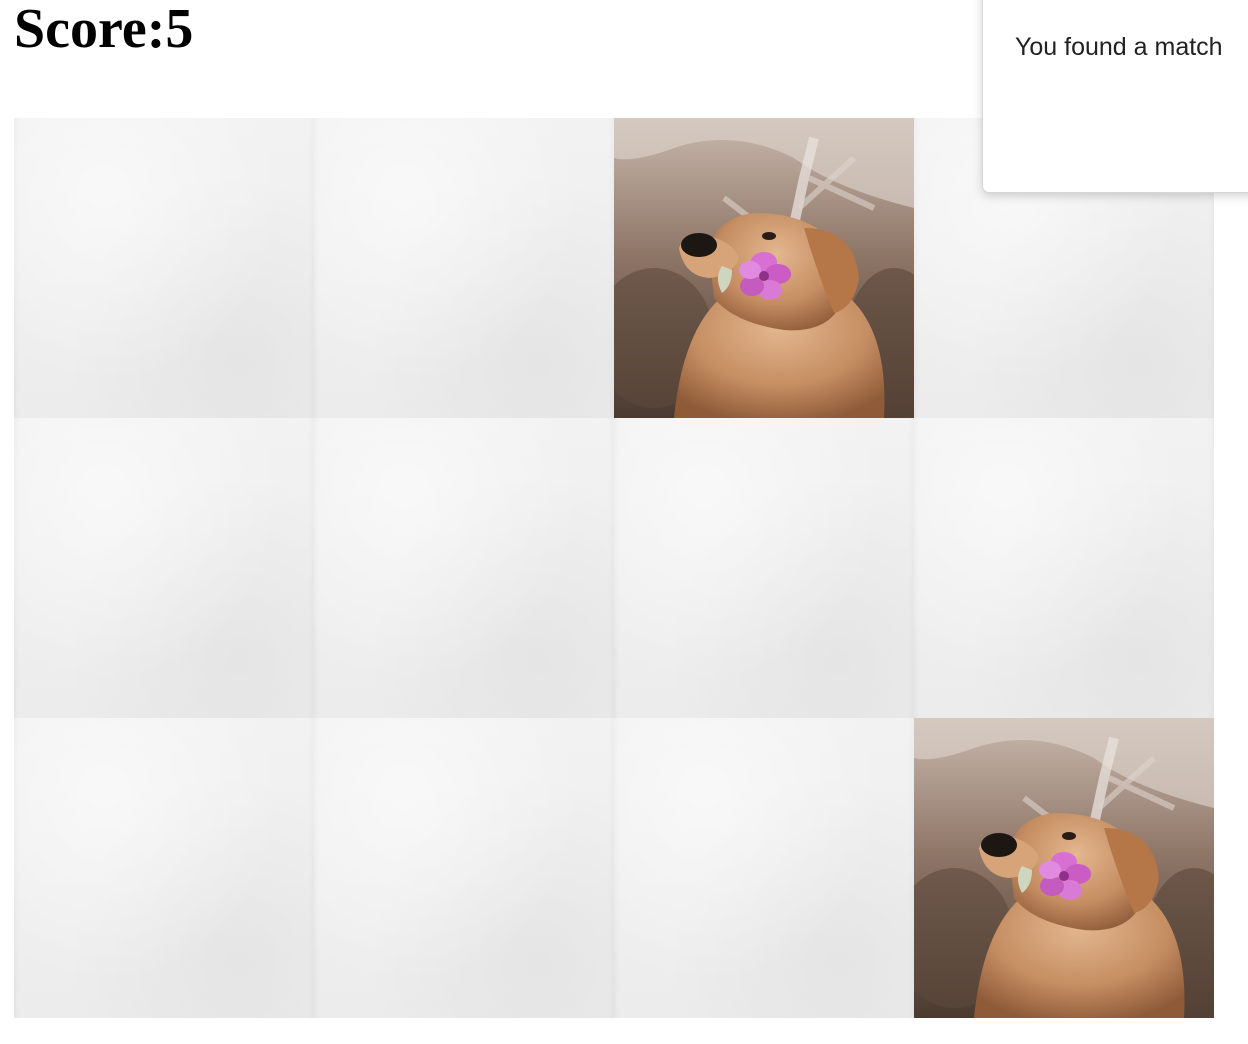 This screenshot has height=1044, width=1248. I want to click on score-heading: Score:5, so click(104, 30).